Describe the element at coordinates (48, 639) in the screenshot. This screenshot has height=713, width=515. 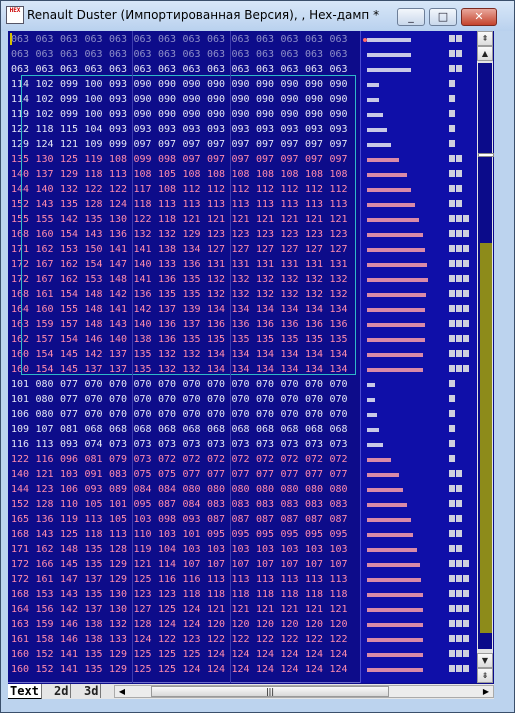
I see `hex-cell: 158` at that location.